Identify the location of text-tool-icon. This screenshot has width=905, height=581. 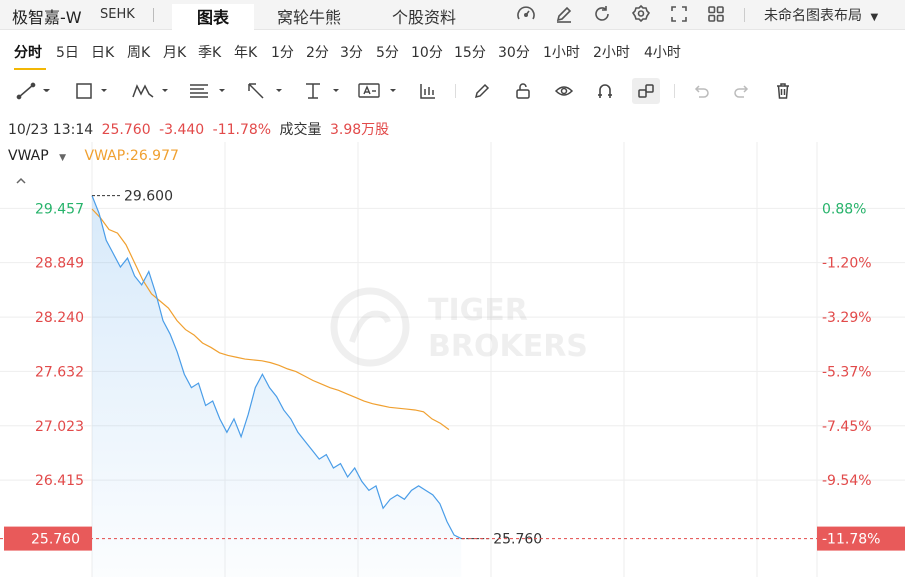
(378, 91).